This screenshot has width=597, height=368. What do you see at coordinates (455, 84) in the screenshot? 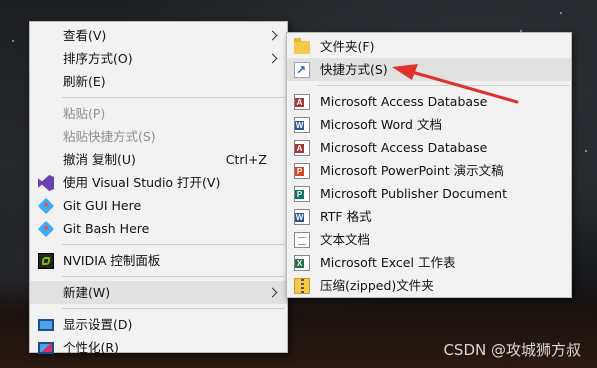
I see `annotation-arrow` at bounding box center [455, 84].